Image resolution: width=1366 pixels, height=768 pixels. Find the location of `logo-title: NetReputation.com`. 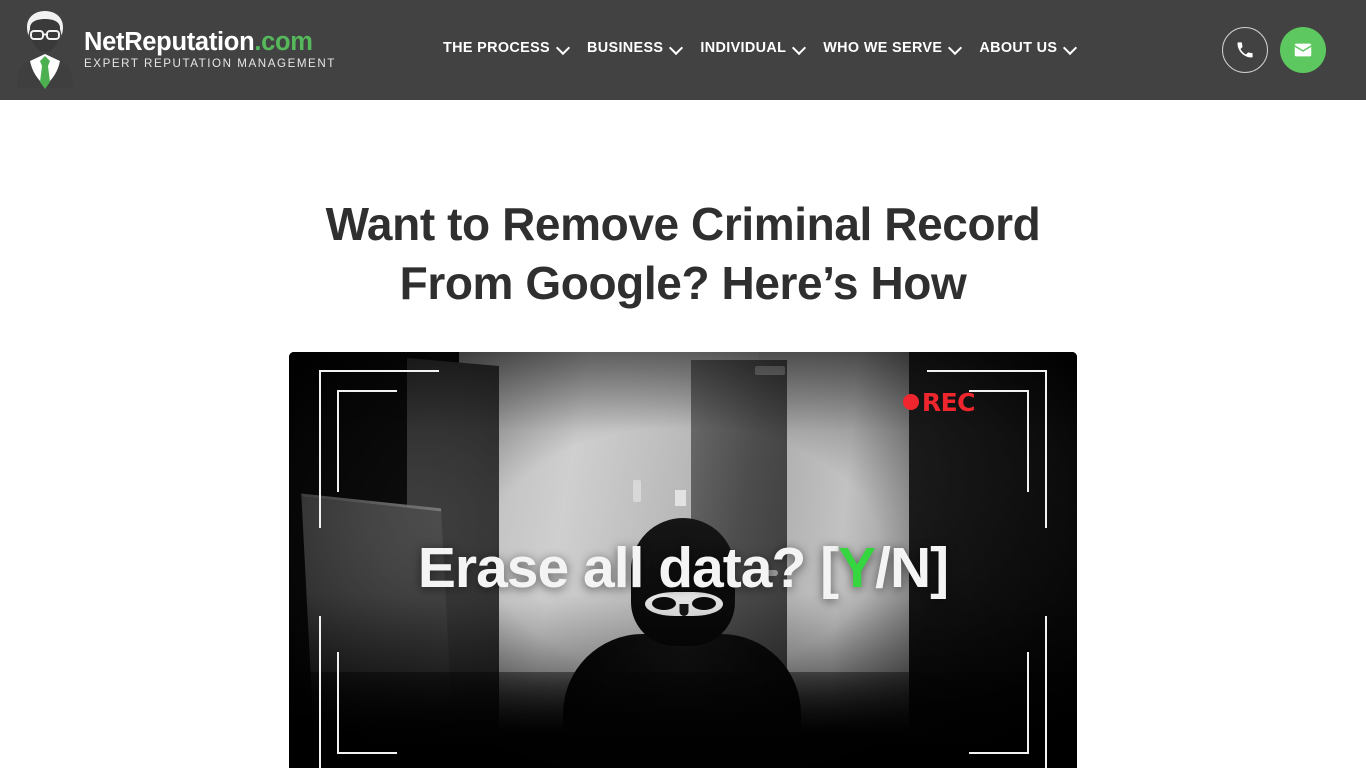

logo-title: NetReputation.com is located at coordinates (198, 41).